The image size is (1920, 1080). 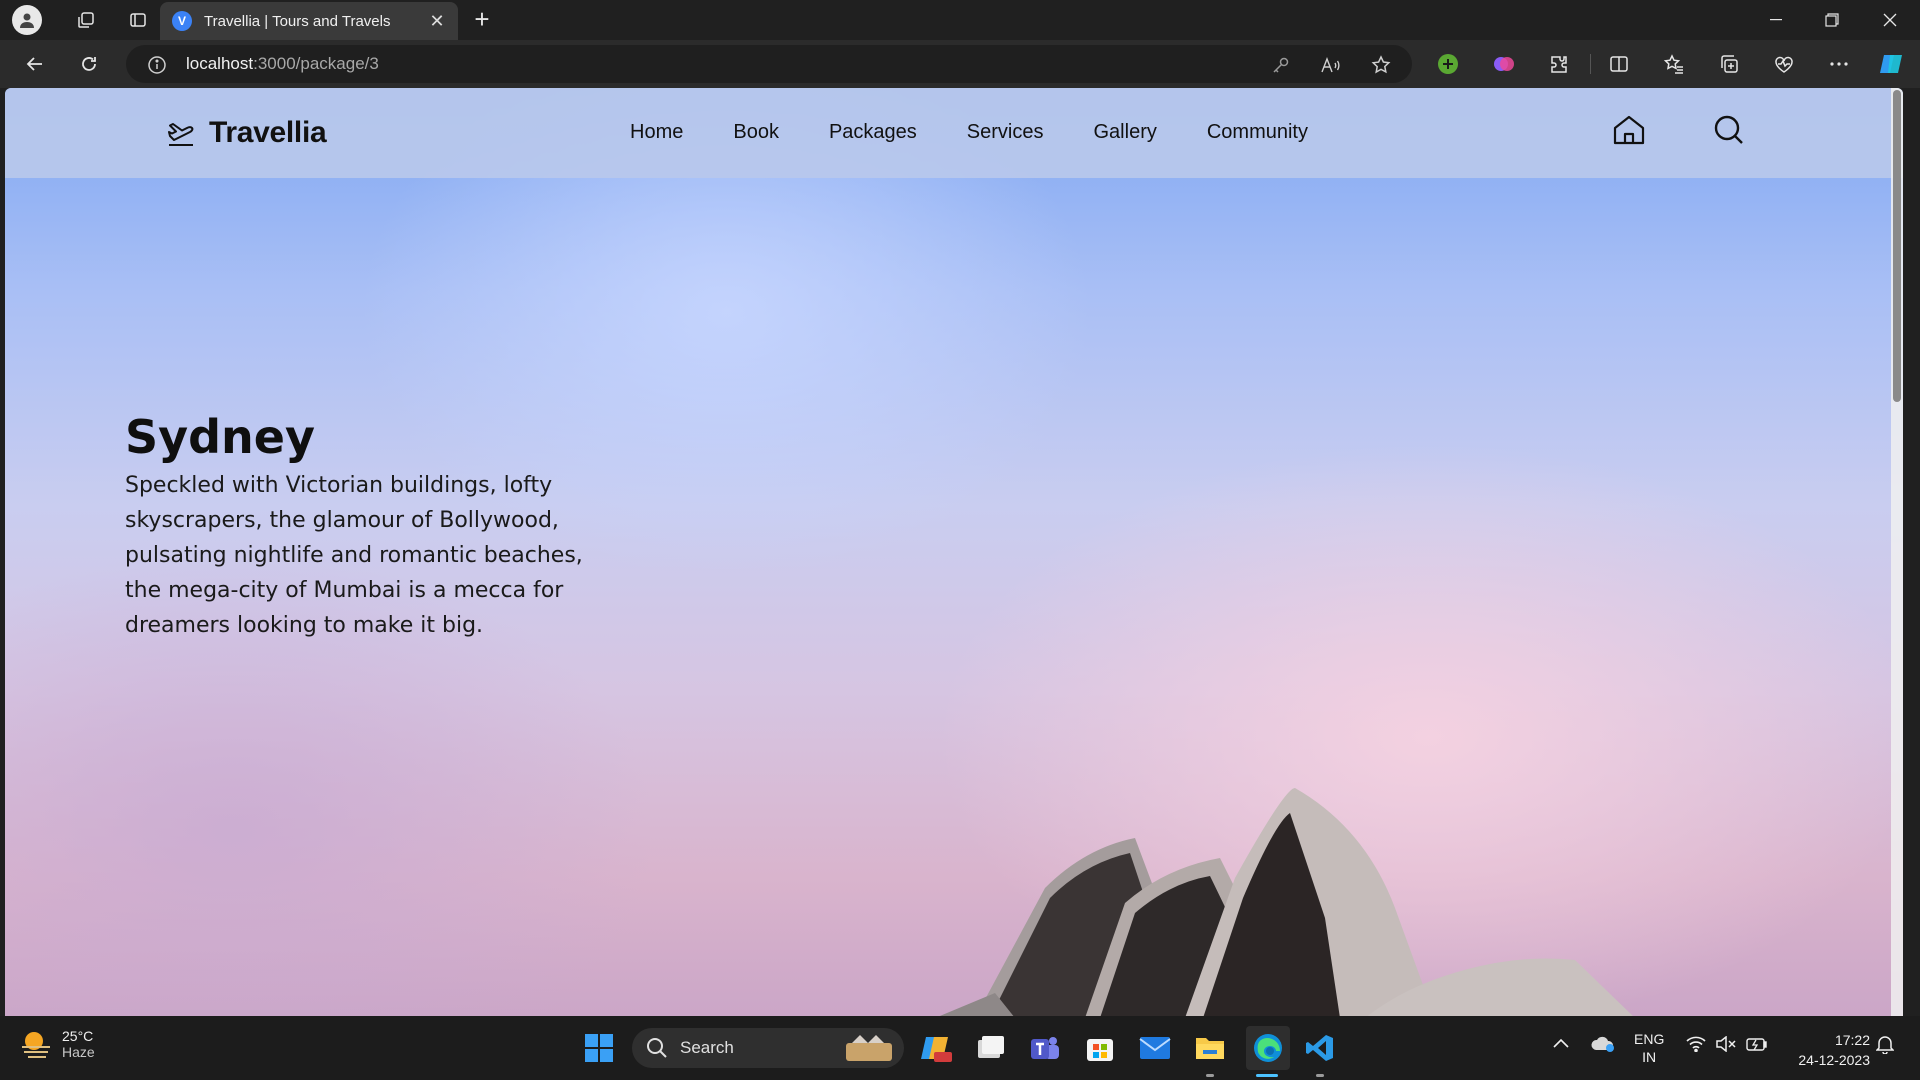 What do you see at coordinates (35, 64) in the screenshot?
I see `back-icon` at bounding box center [35, 64].